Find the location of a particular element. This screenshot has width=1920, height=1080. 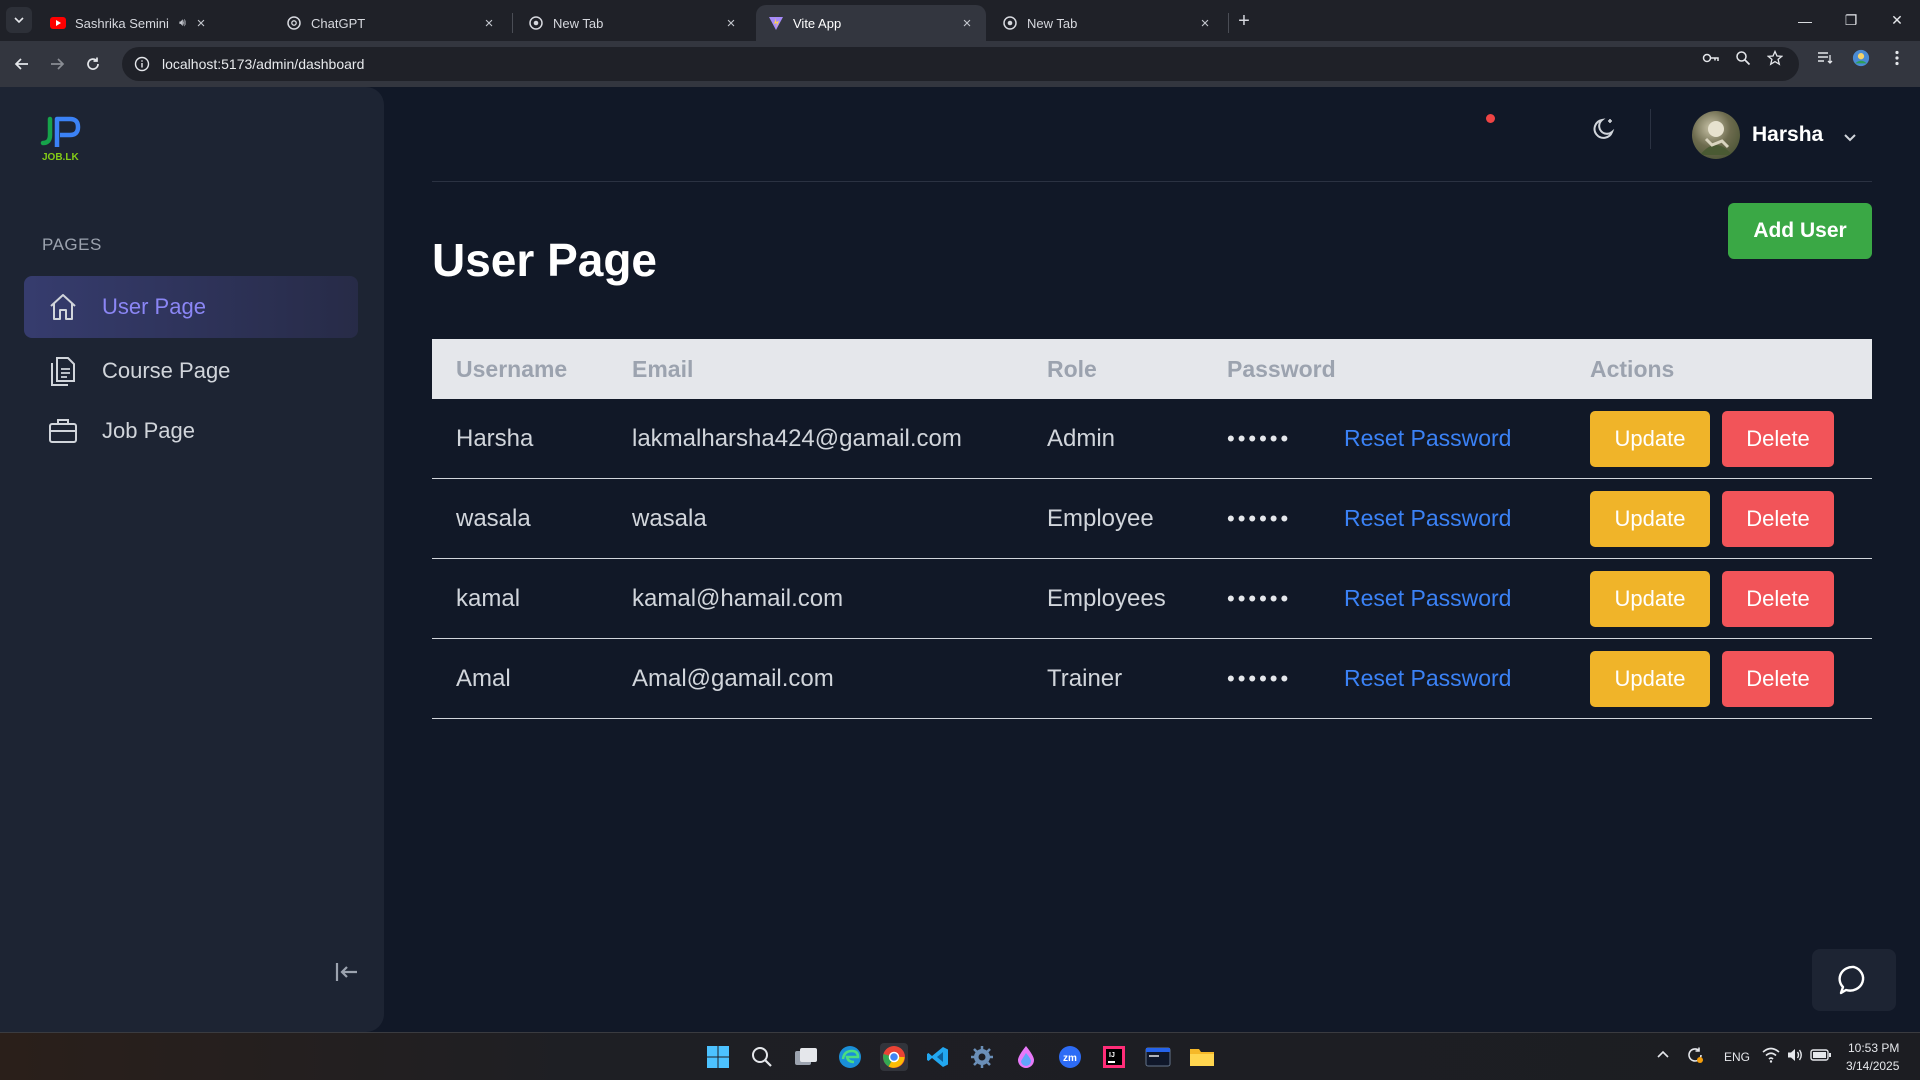

intellij-icon: IJ is located at coordinates (1114, 1057).